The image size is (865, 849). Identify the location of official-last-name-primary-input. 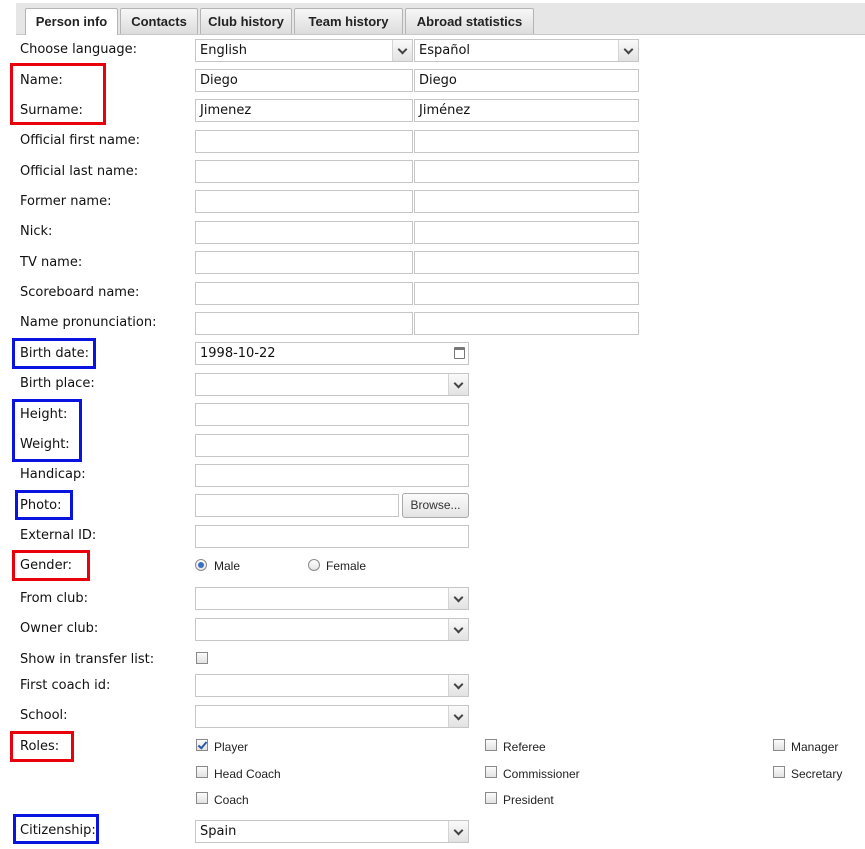
(304, 171).